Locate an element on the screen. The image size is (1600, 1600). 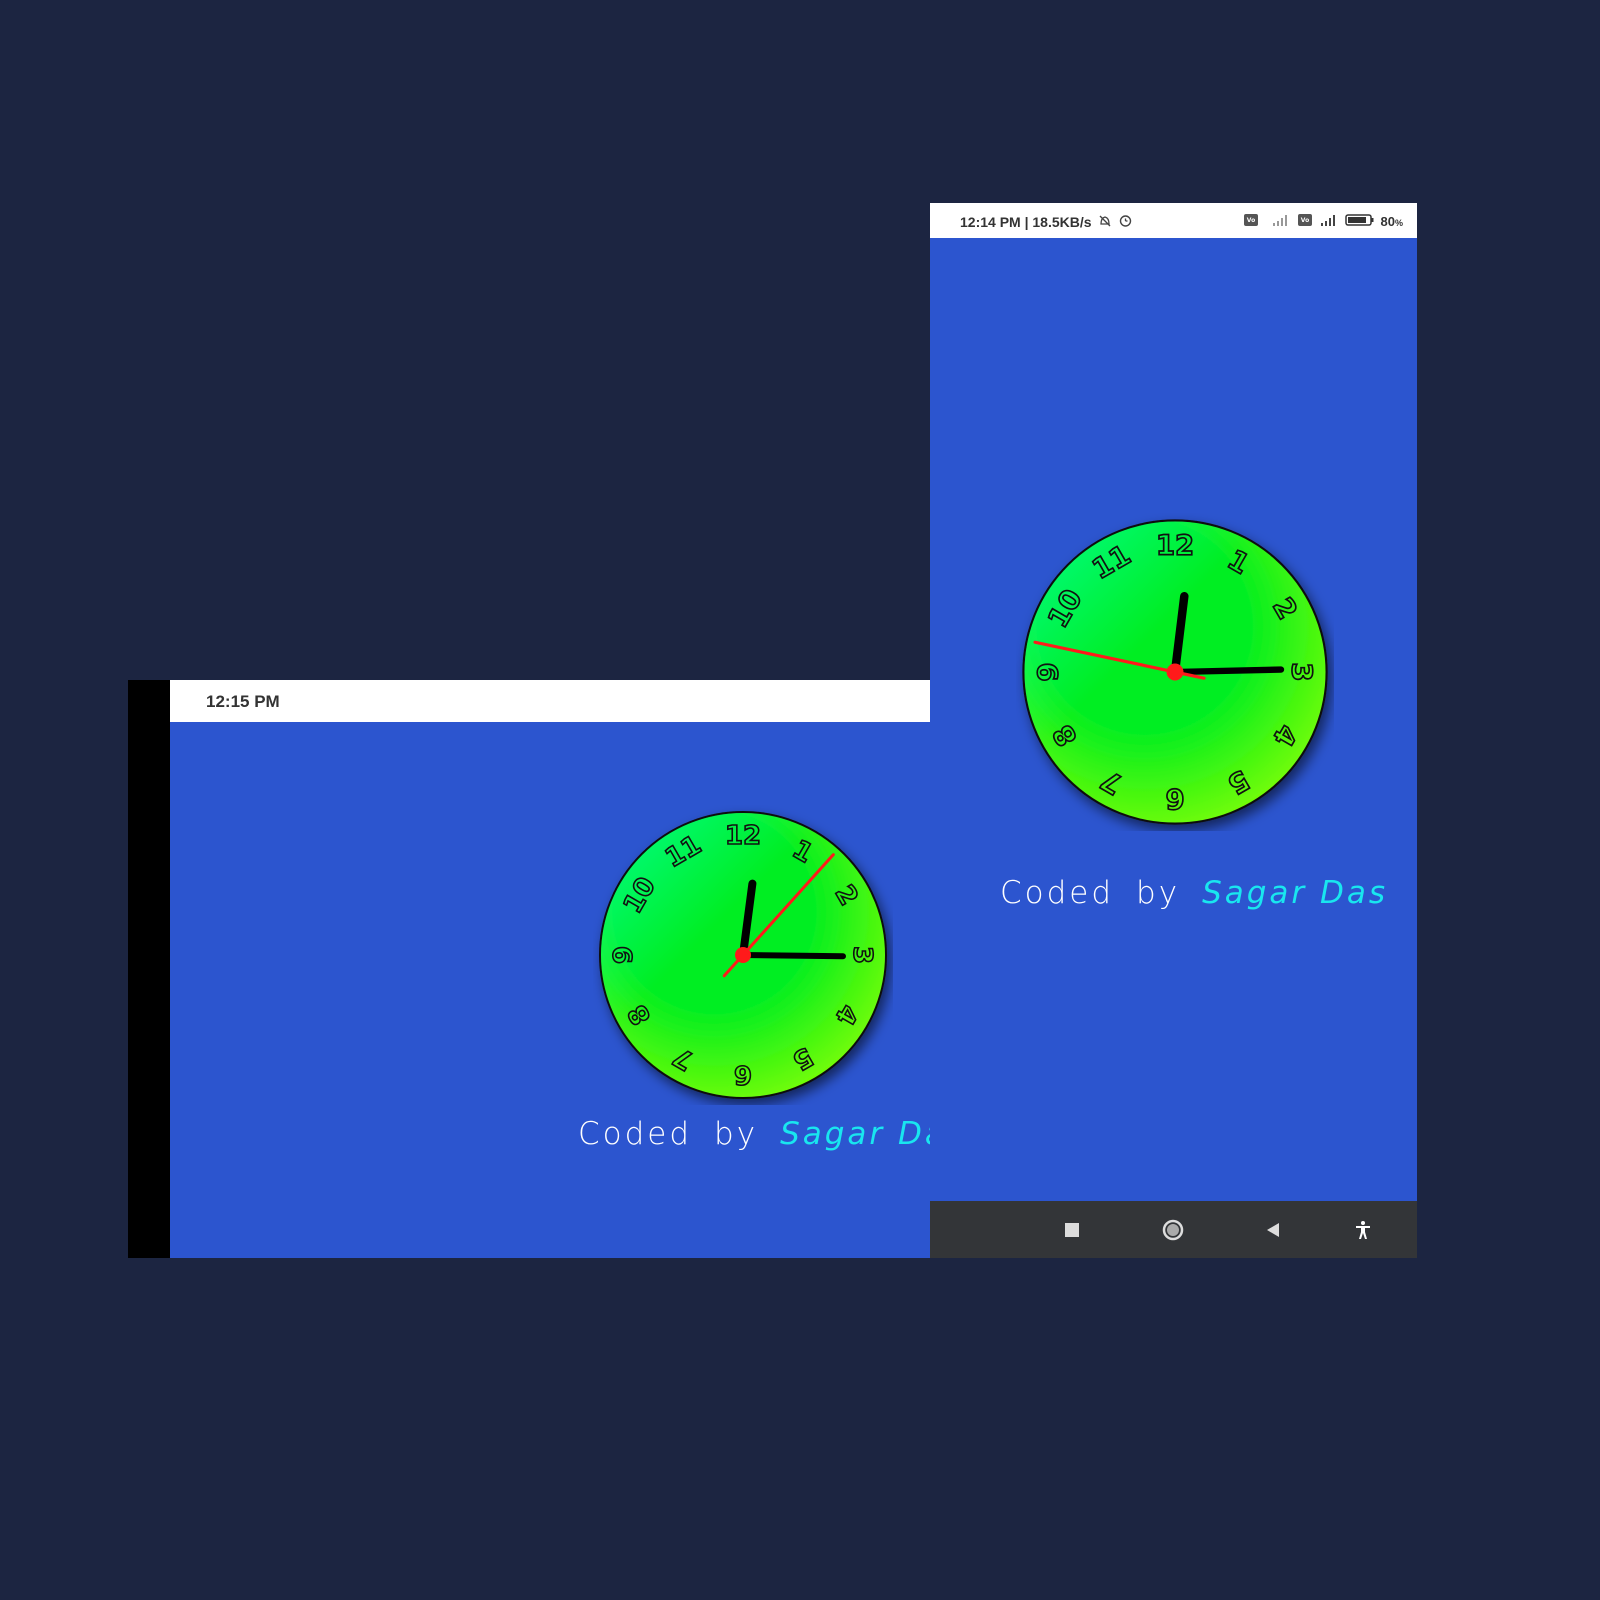
battery-icon is located at coordinates (1359, 221).